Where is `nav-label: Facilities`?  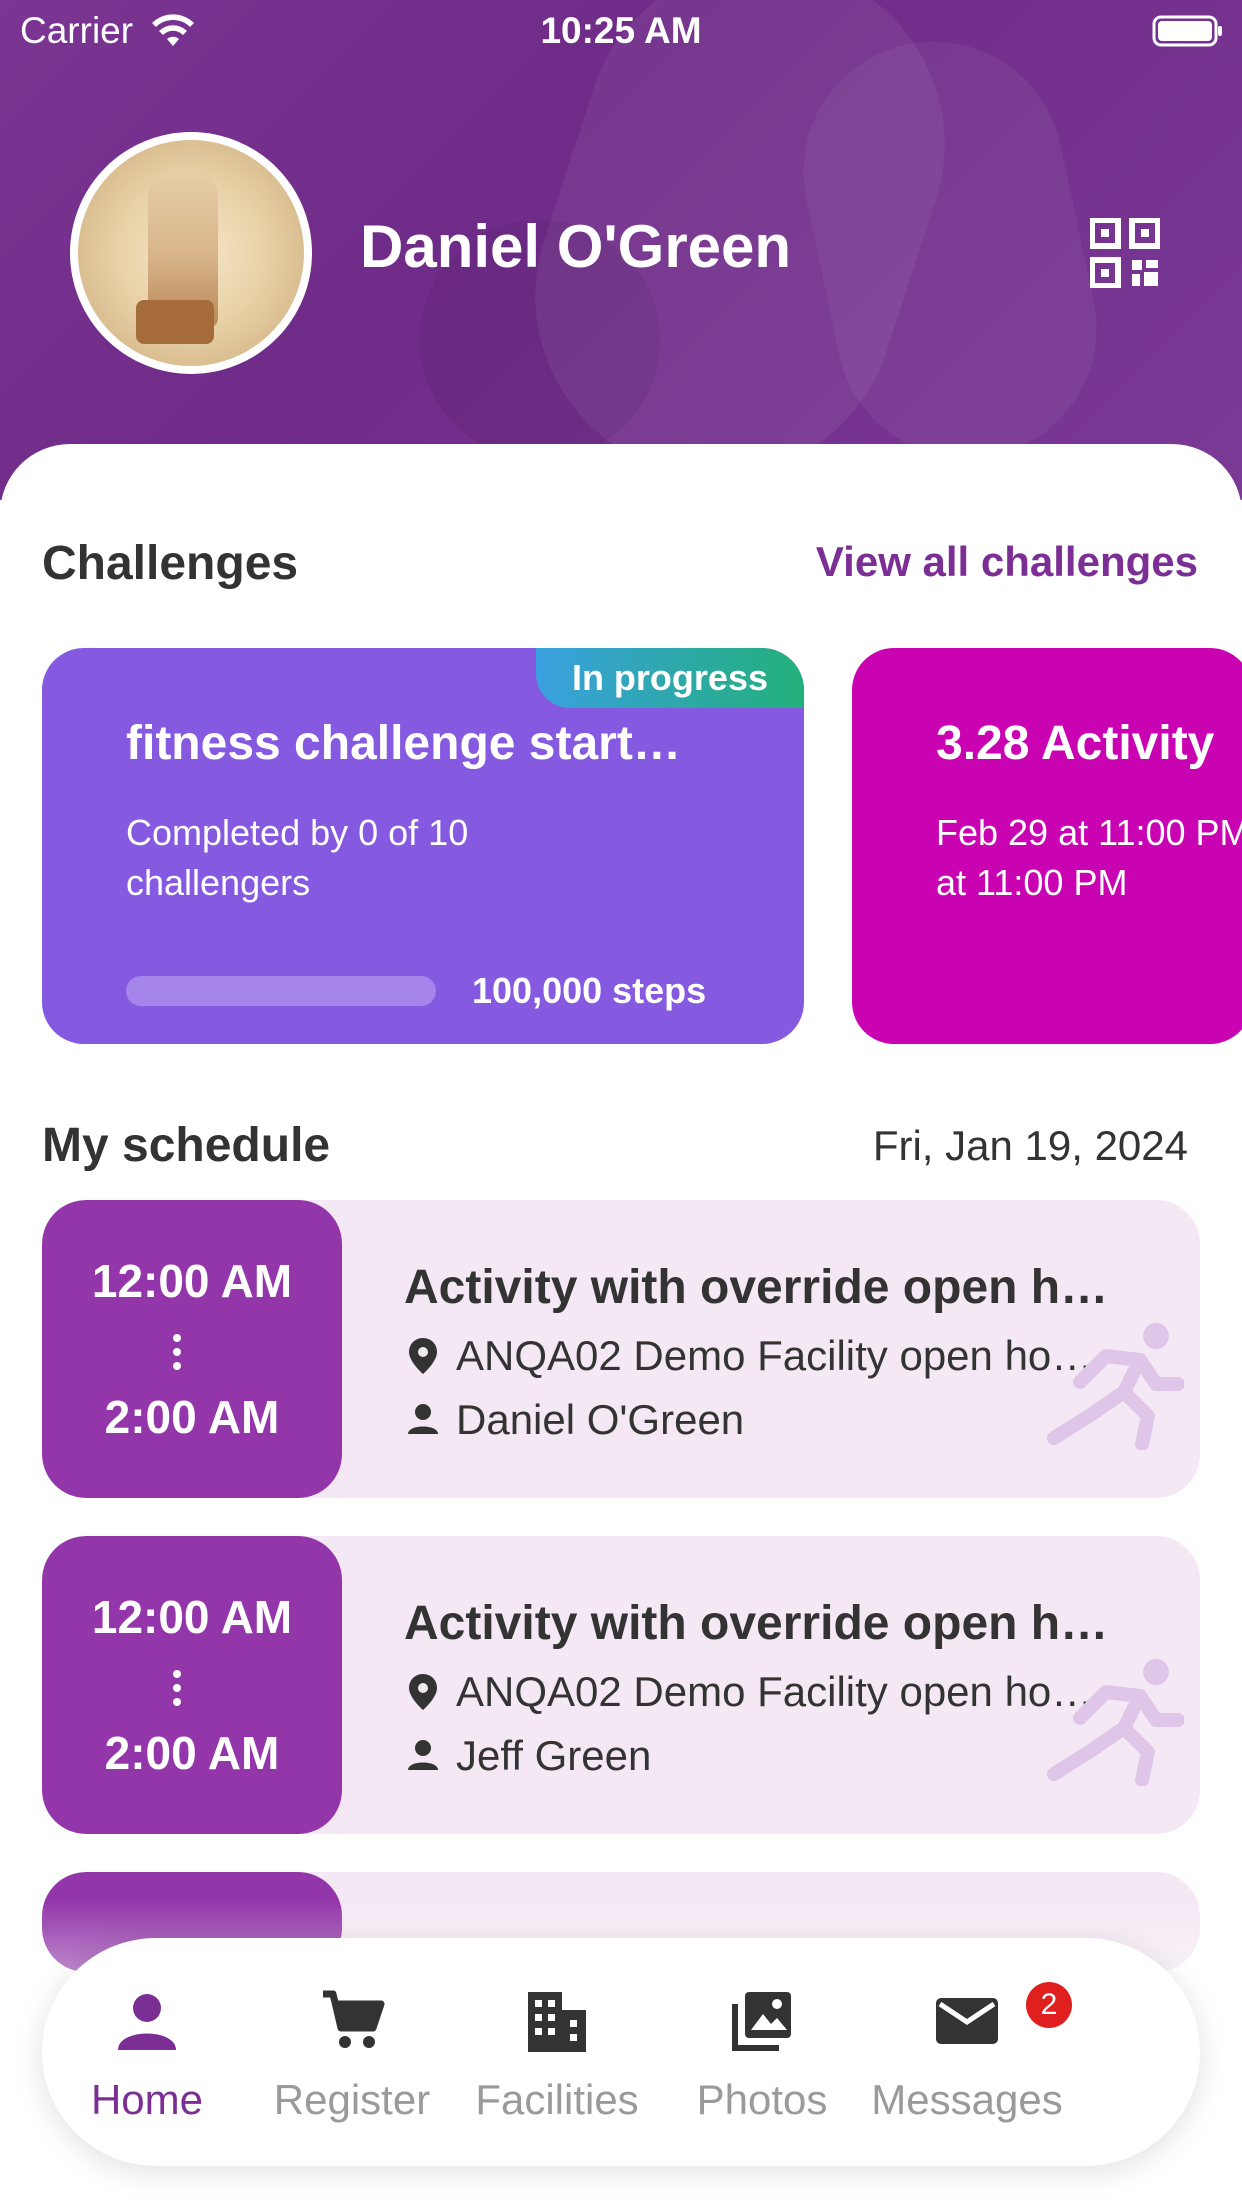 nav-label: Facilities is located at coordinates (557, 2099).